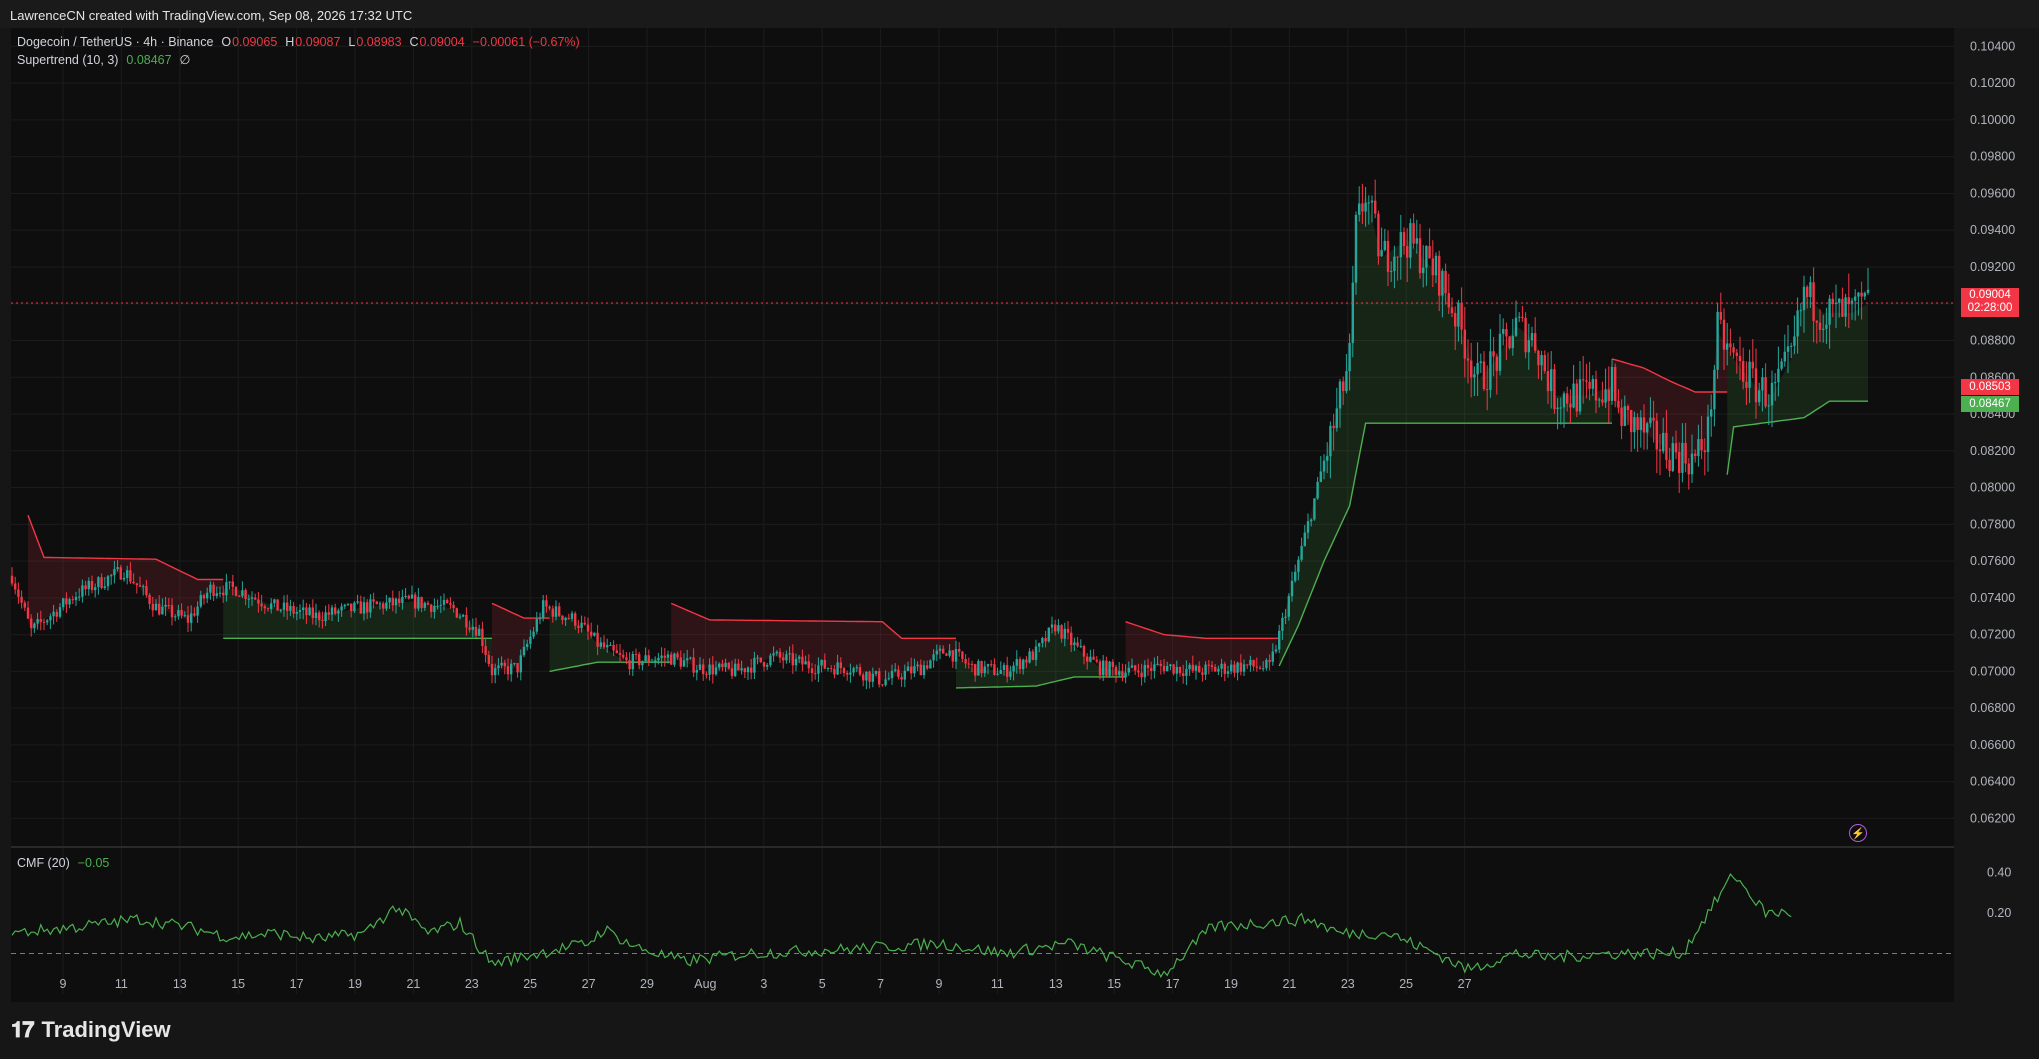 This screenshot has width=2039, height=1059. Describe the element at coordinates (1858, 833) in the screenshot. I see `lightning-icon: ⚡` at that location.